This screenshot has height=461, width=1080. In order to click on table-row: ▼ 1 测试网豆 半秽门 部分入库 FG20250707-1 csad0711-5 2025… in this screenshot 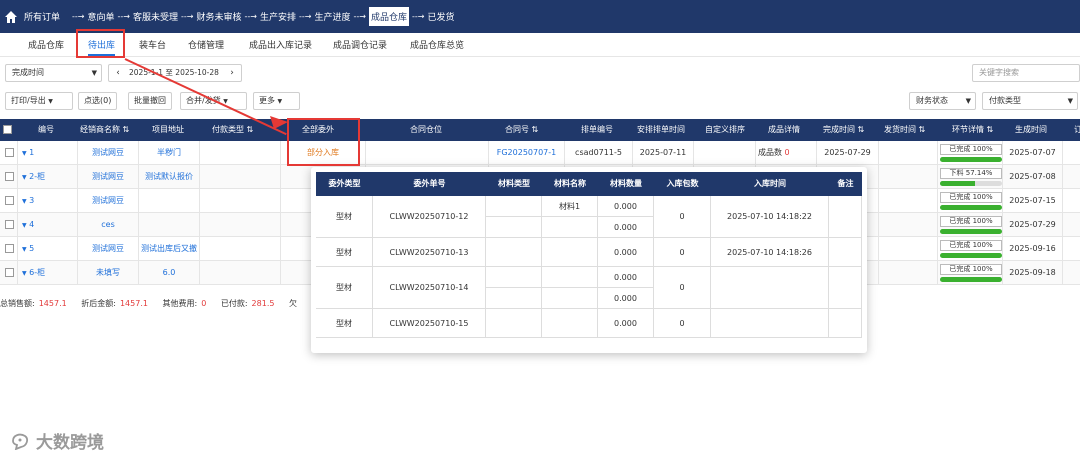, I will do `click(540, 153)`.